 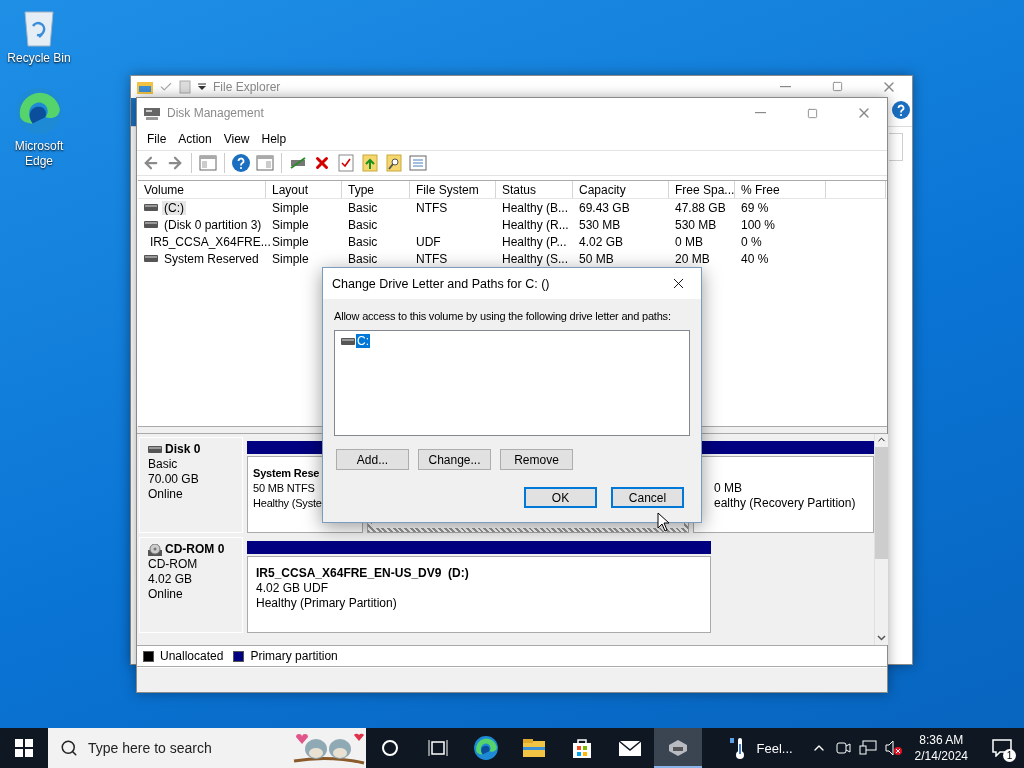 I want to click on speaker-muted-icon, so click(x=893, y=748).